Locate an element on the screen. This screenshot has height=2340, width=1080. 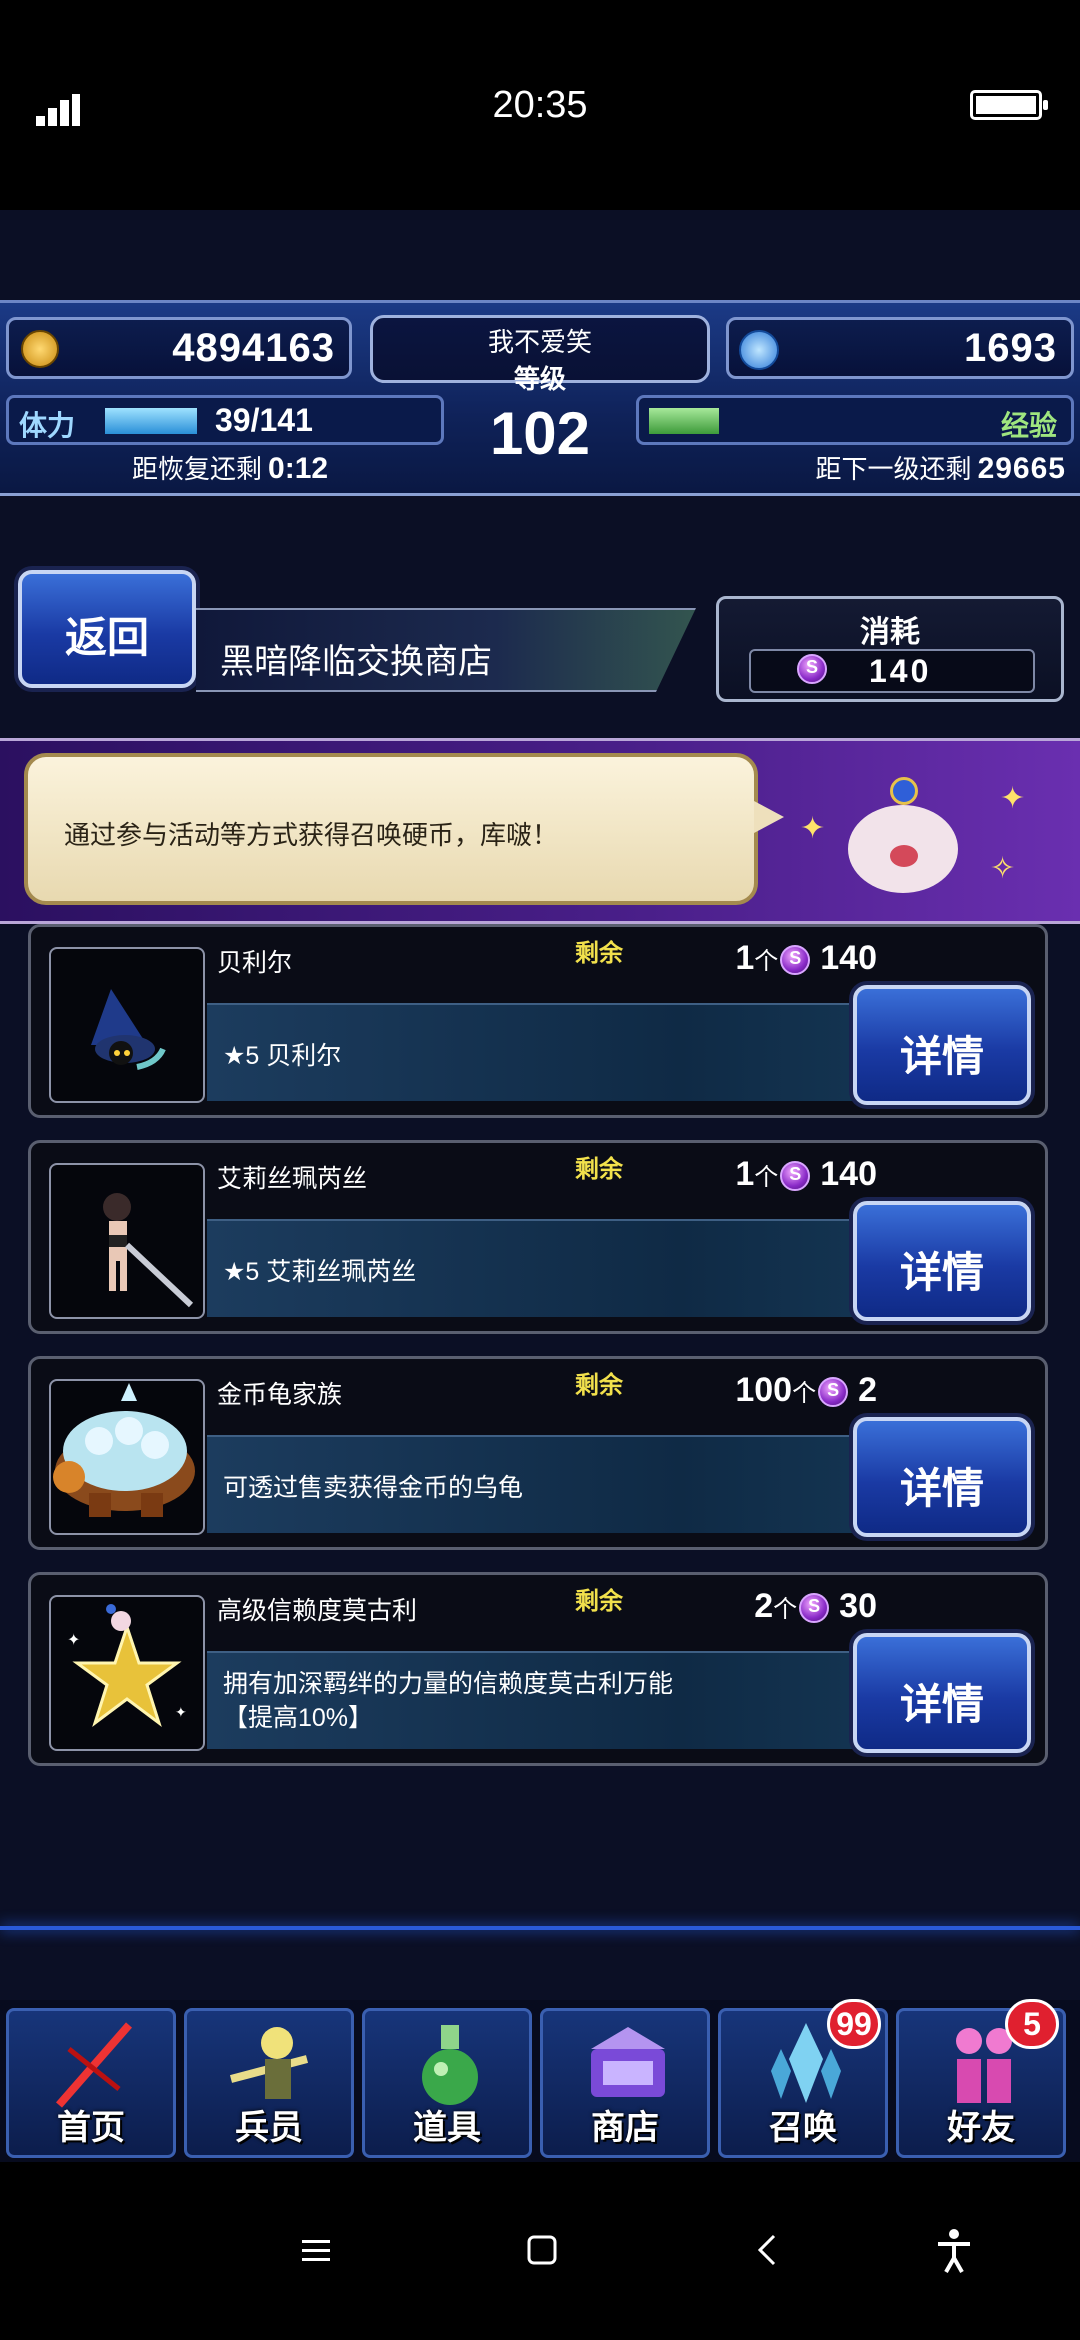
status-time: 20:35 is located at coordinates (540, 105).